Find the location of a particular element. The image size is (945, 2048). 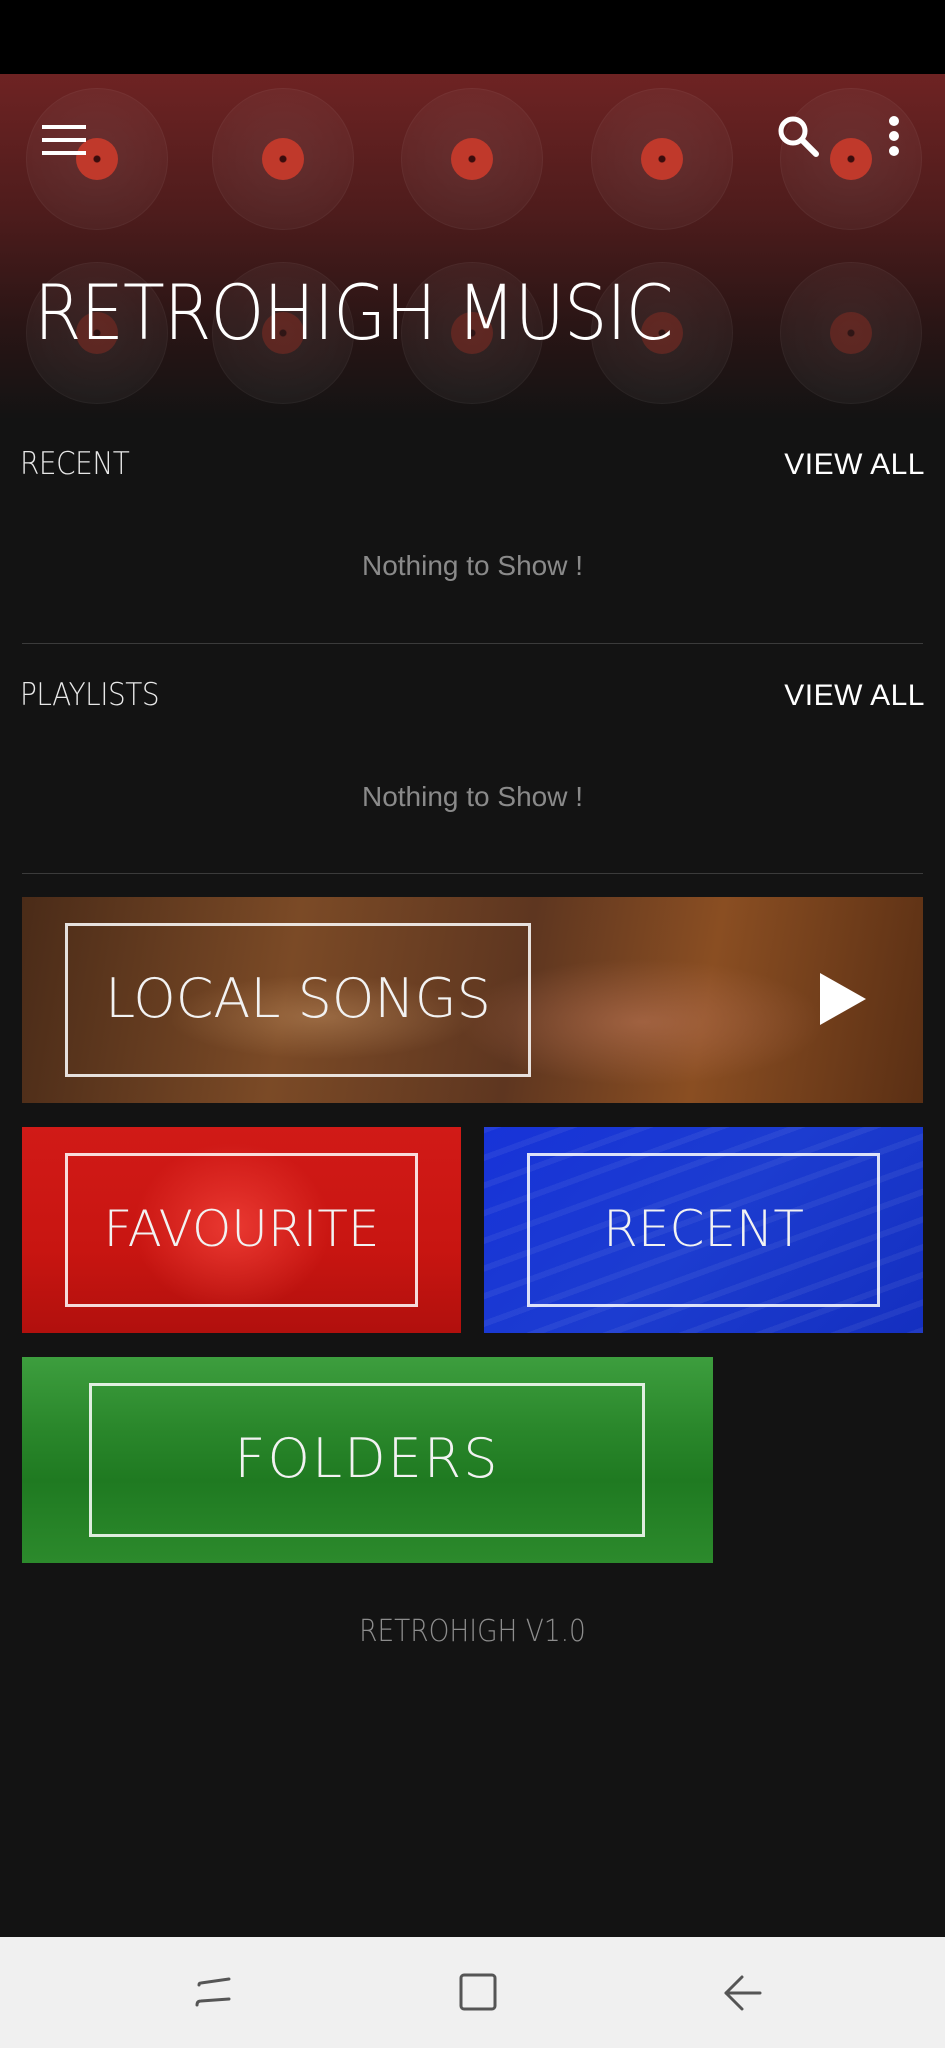

playlists-section-title: PLAYLISTS is located at coordinates (90, 695).